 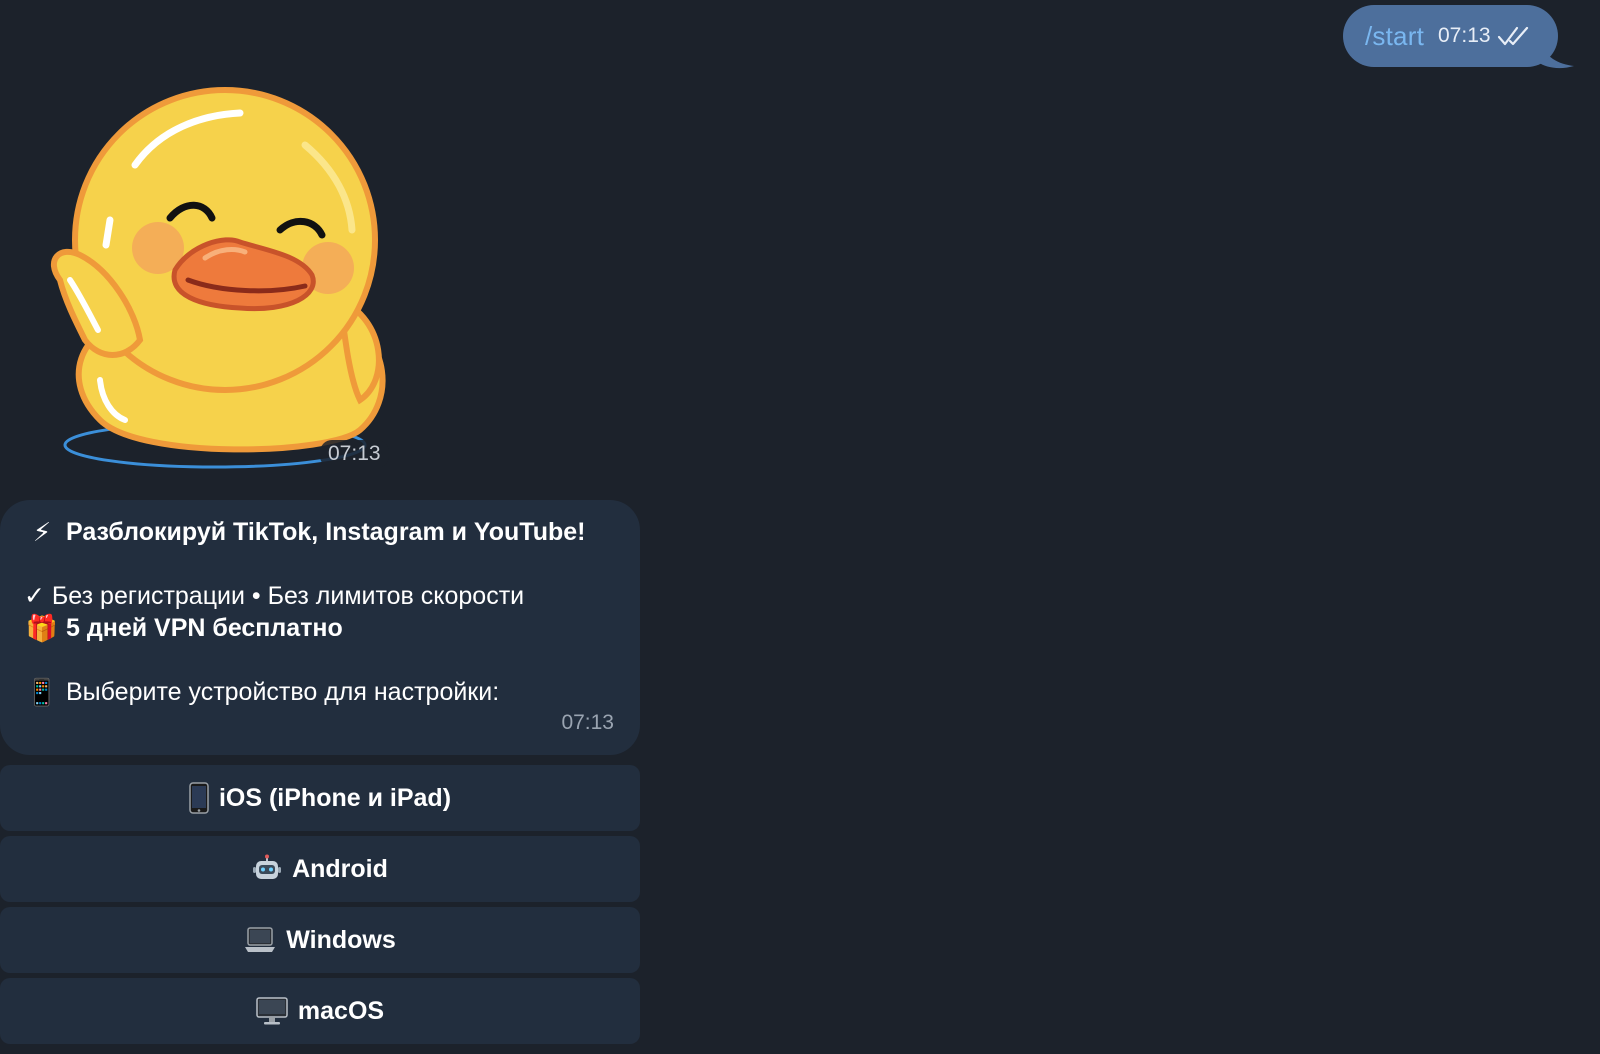 What do you see at coordinates (199, 798) in the screenshot?
I see `phone-icon` at bounding box center [199, 798].